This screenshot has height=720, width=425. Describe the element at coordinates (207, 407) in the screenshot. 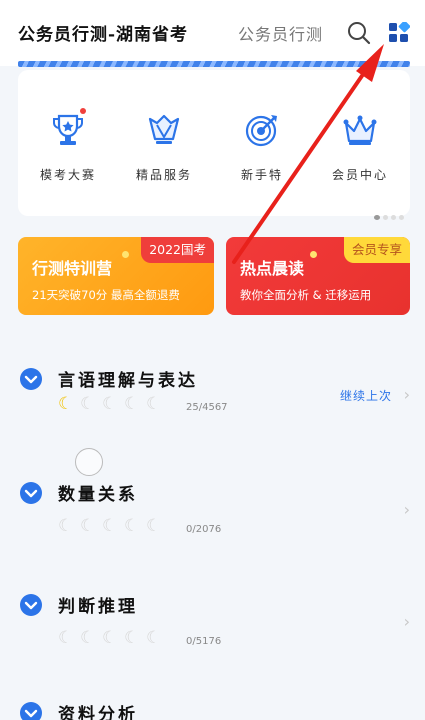

I see `progress-count: 25/4567` at that location.